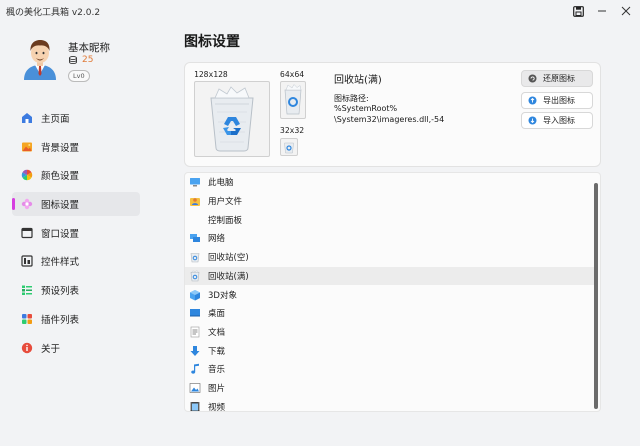  I want to click on save-button, so click(578, 11).